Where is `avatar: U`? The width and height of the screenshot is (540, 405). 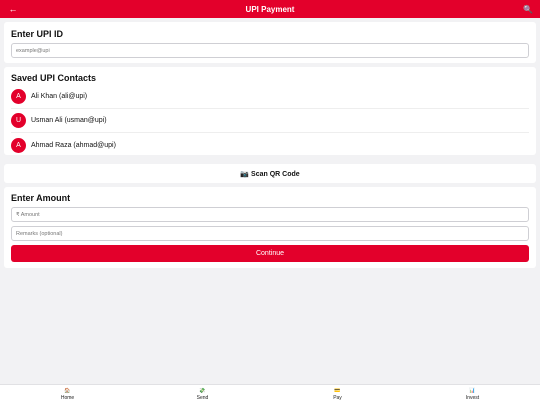 avatar: U is located at coordinates (18, 120).